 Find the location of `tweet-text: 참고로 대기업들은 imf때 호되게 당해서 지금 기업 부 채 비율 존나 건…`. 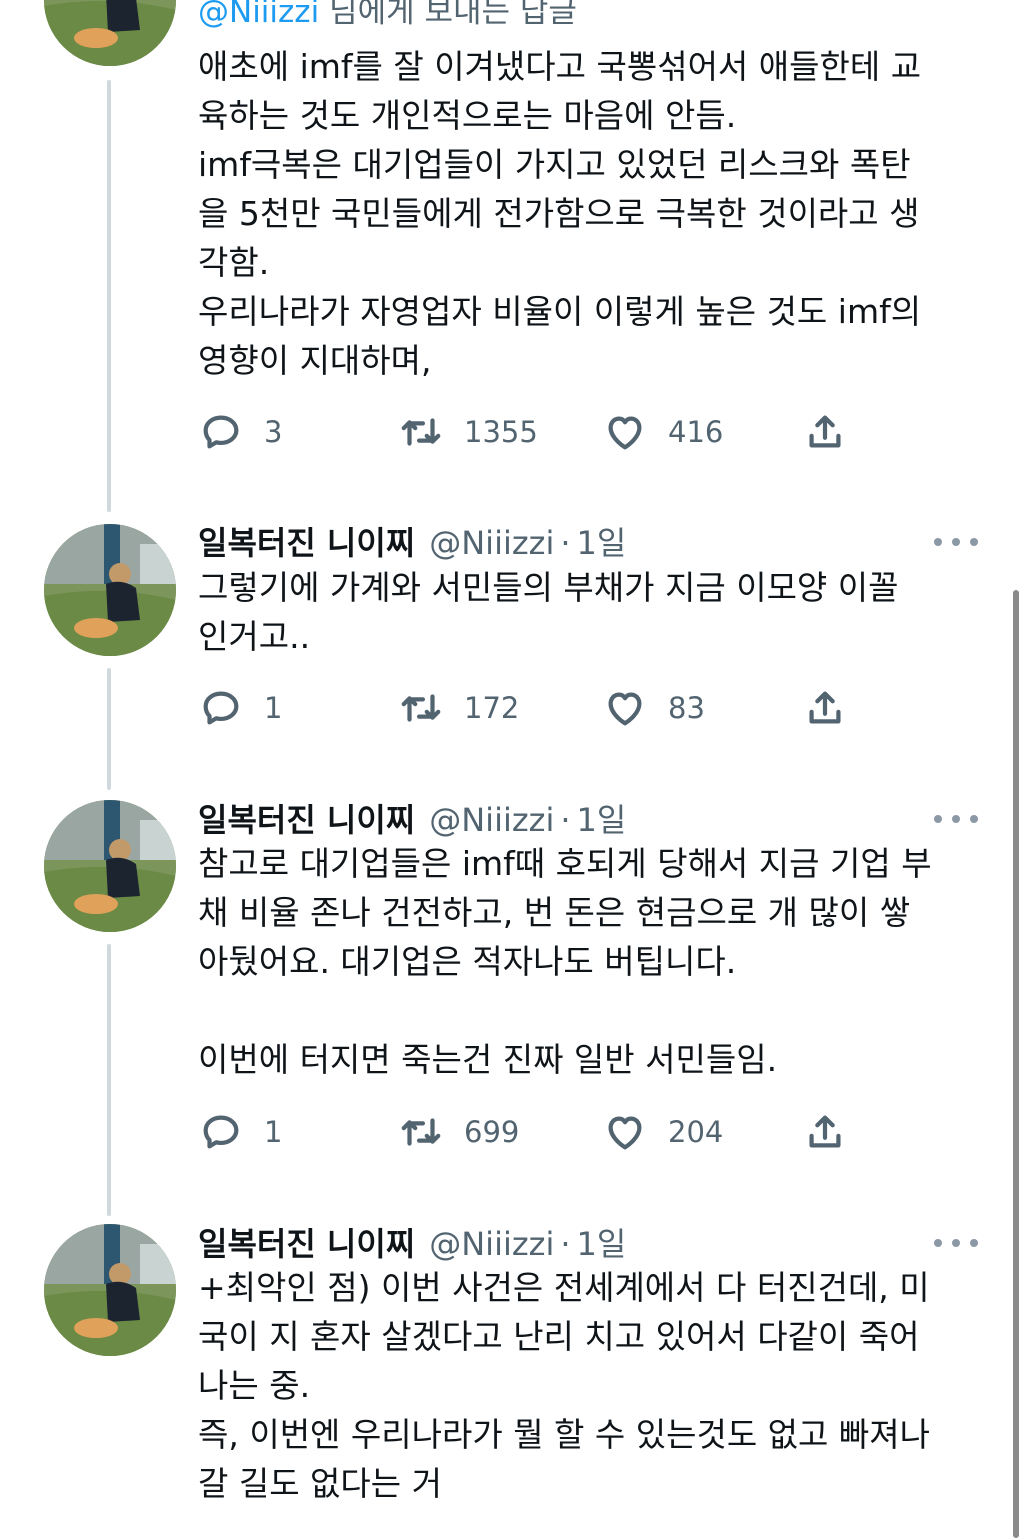

tweet-text: 참고로 대기업들은 imf때 호되게 당해서 지금 기업 부 채 비율 존나 건… is located at coordinates (593, 961).